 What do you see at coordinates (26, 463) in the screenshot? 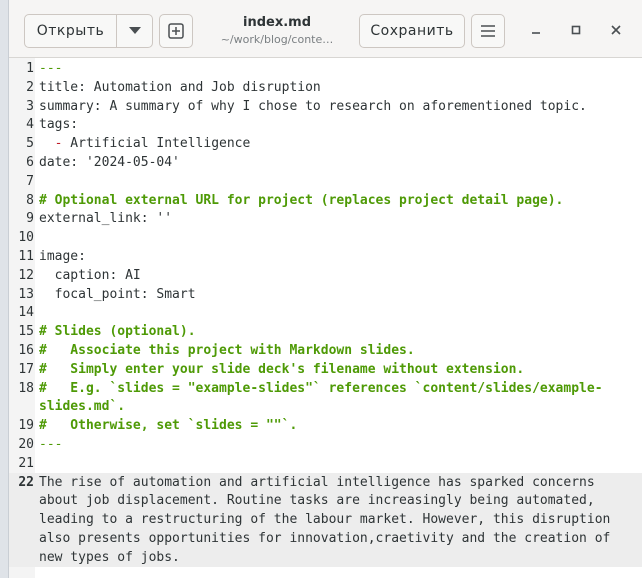
I see `line-number: 21` at bounding box center [26, 463].